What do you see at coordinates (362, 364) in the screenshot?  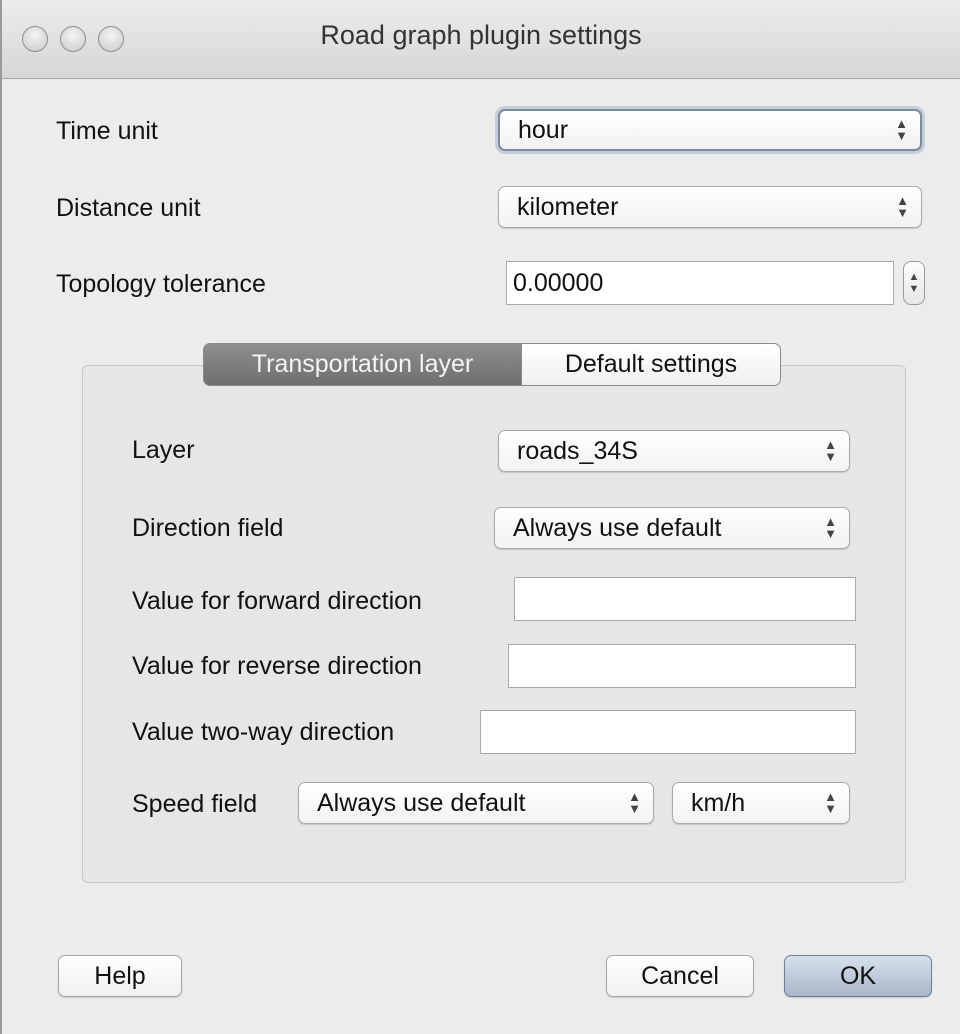 I see `tab-transportation-layer: Transportation layer` at bounding box center [362, 364].